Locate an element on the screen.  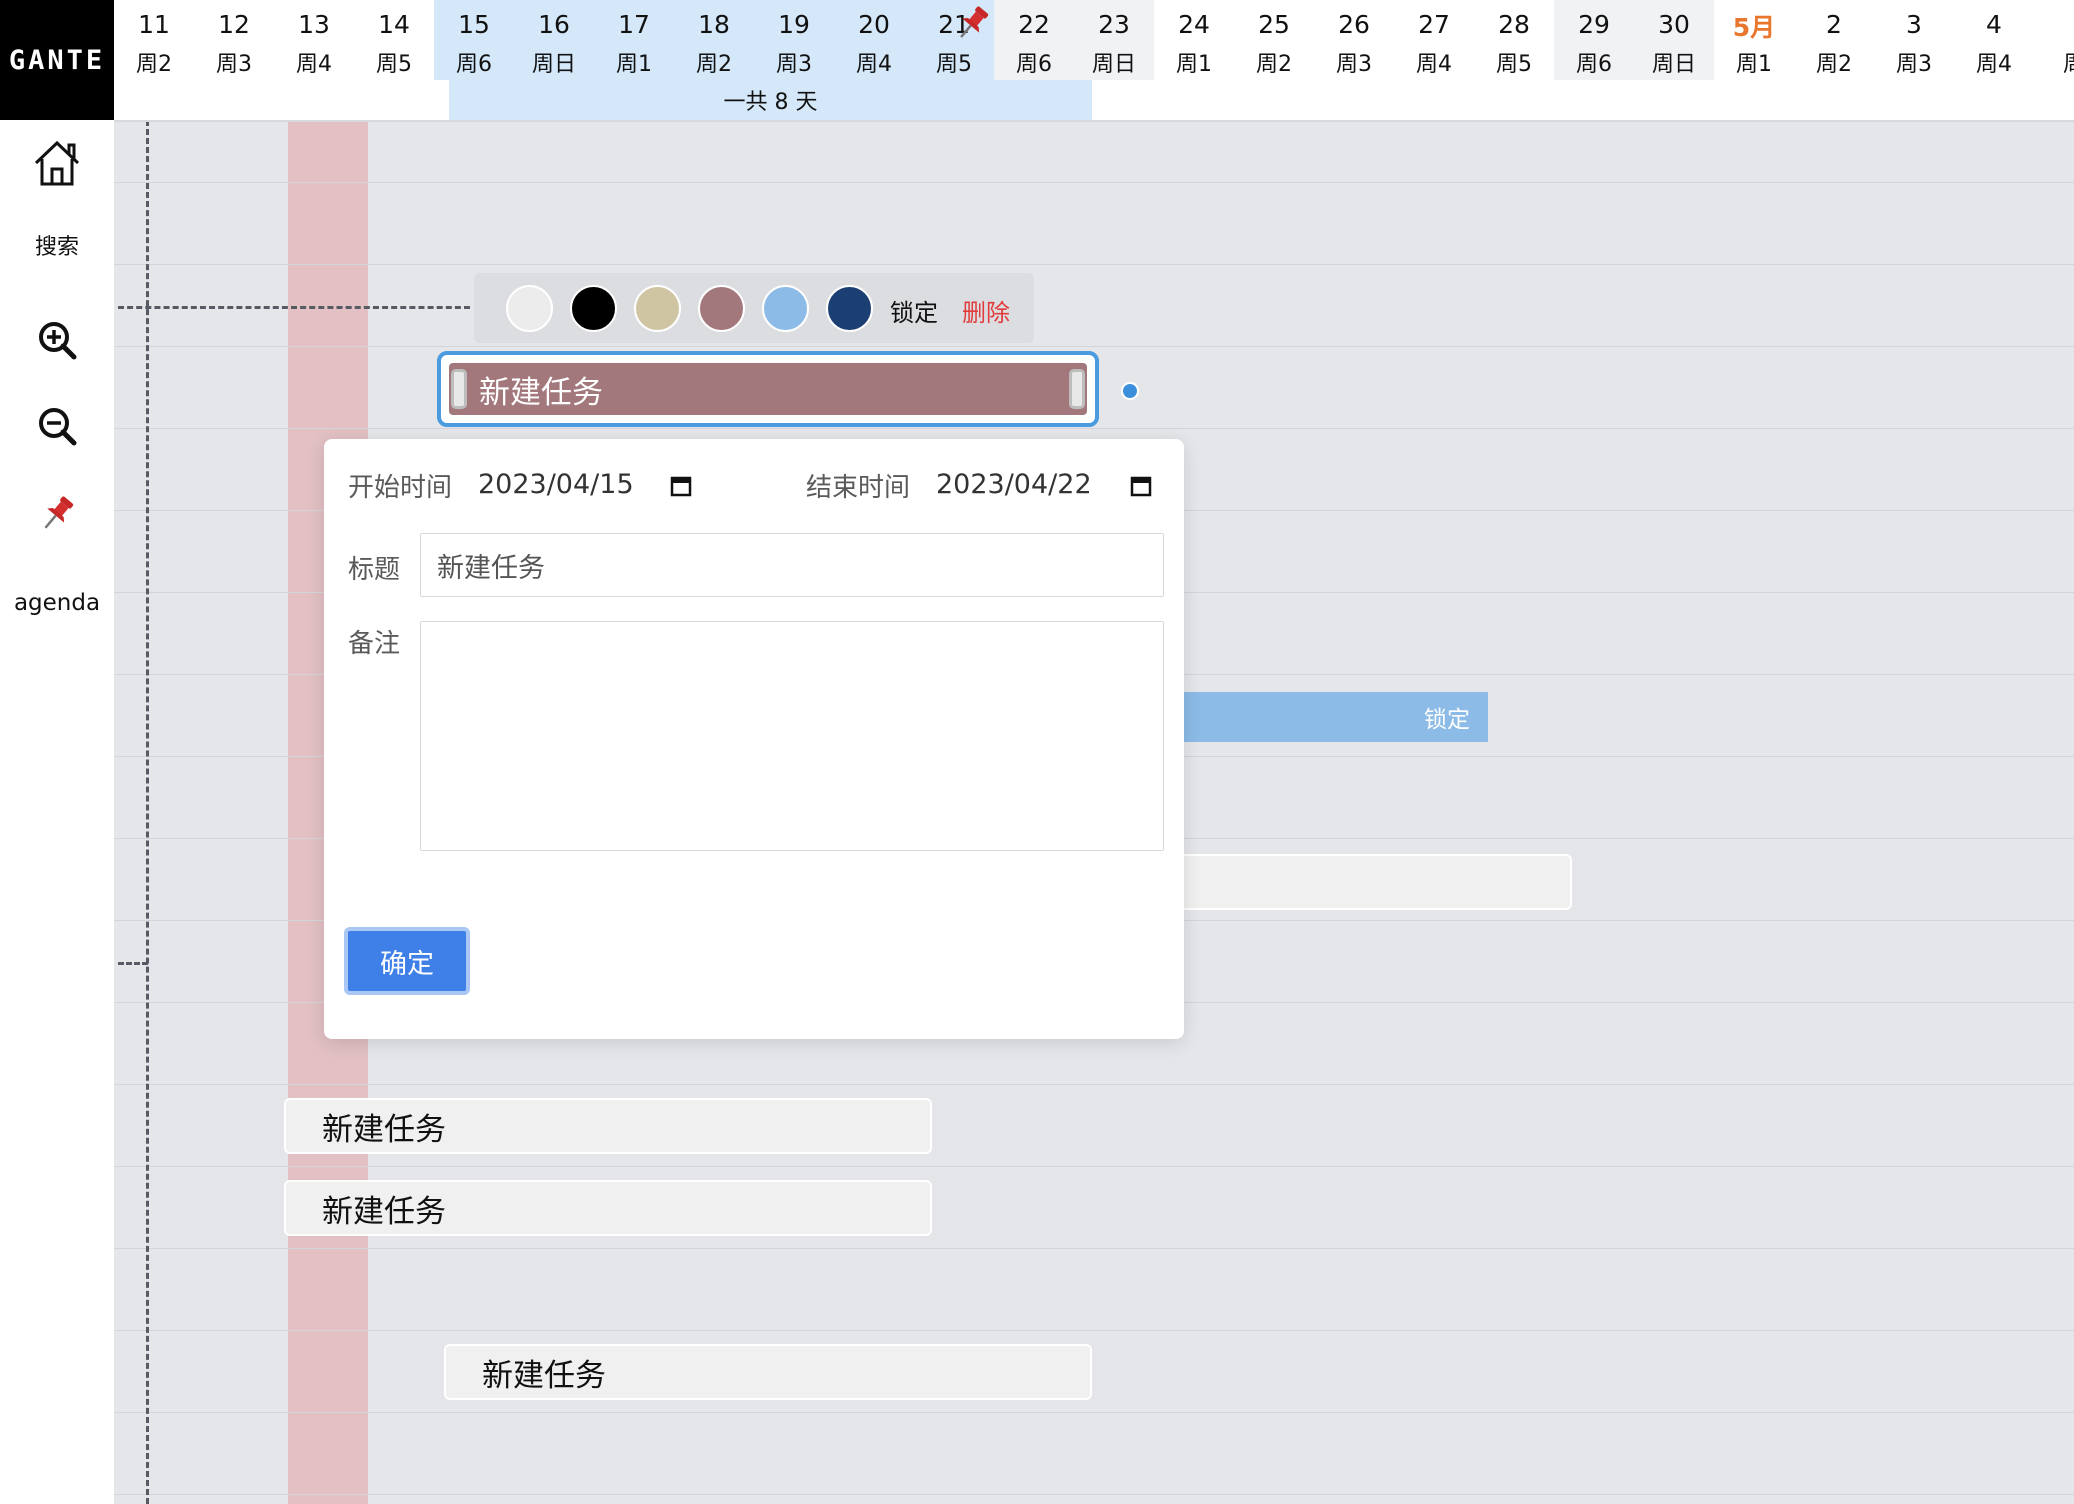
day-column: 4 周4 is located at coordinates (1994, 40).